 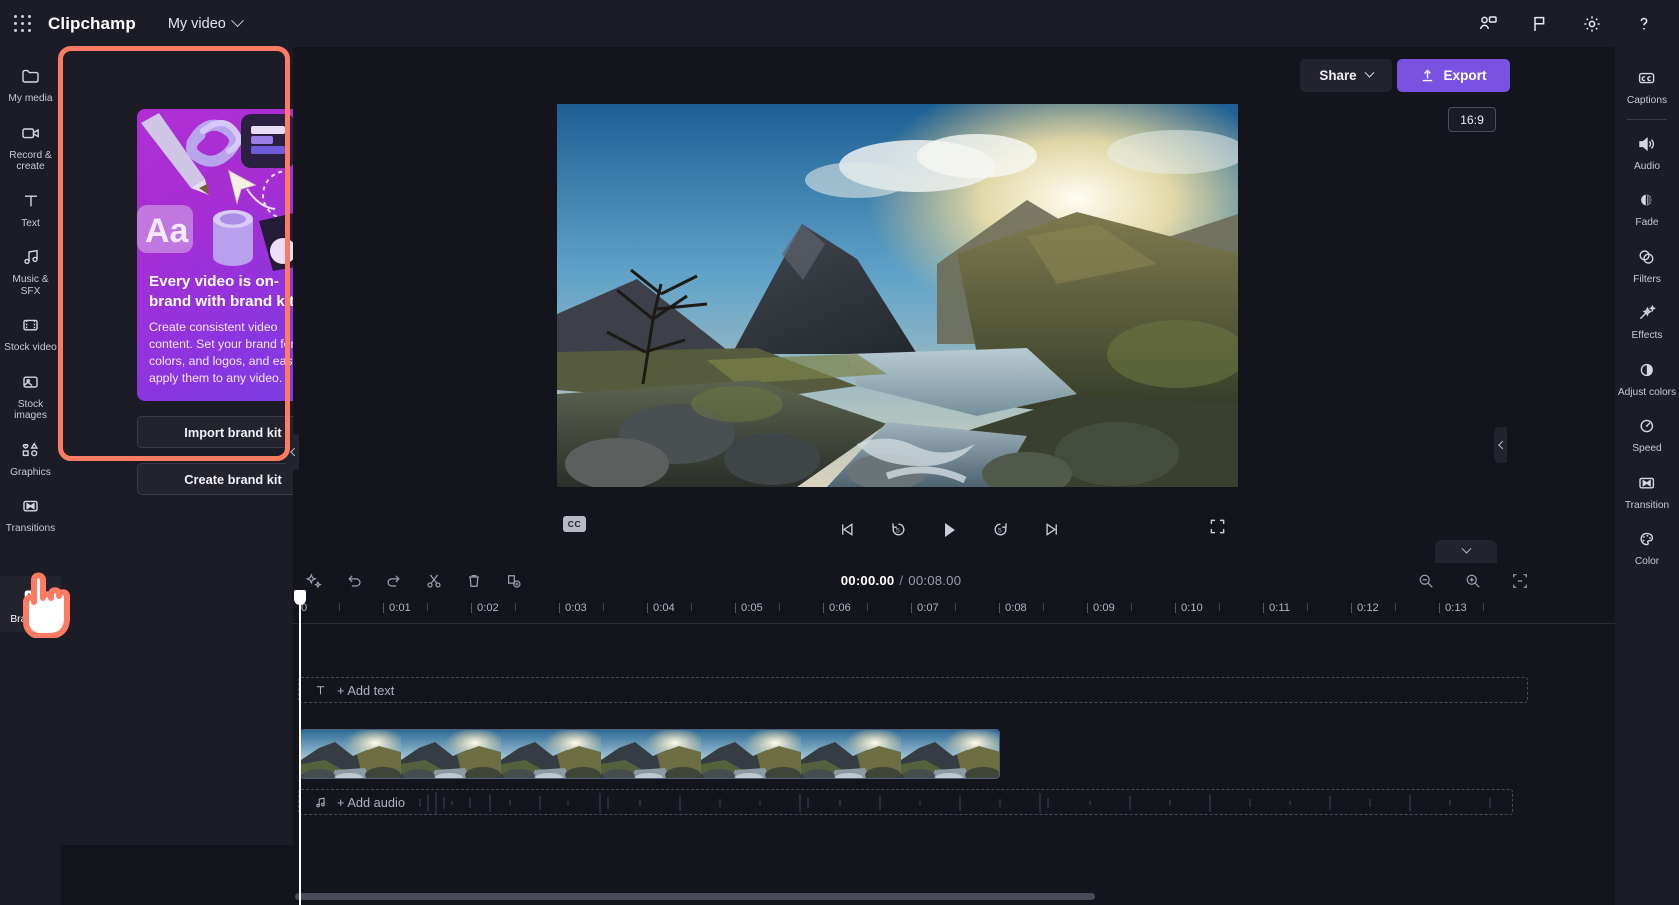 I want to click on skip-to-end-button, so click(x=1051, y=529).